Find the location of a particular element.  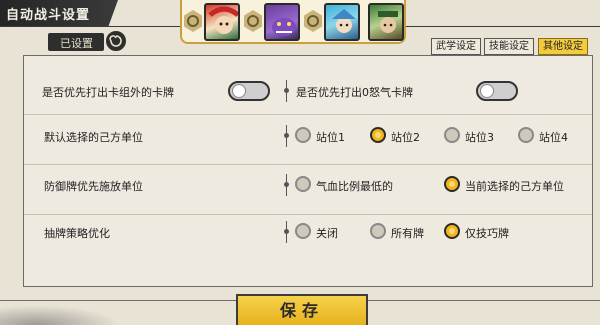

setting-label-draw-strategy: 抽牌策略优化 is located at coordinates (77, 233).